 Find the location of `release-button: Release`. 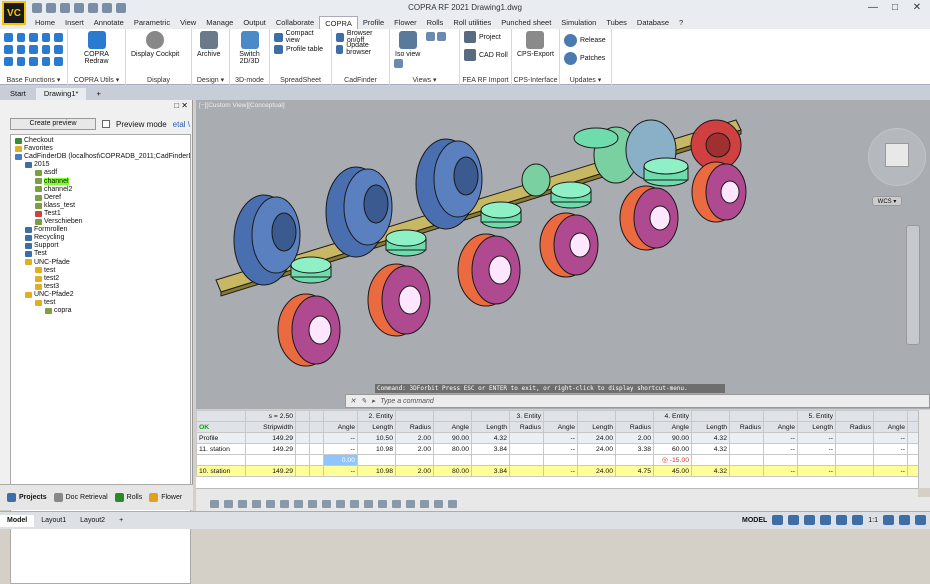

release-button: Release is located at coordinates (585, 40).